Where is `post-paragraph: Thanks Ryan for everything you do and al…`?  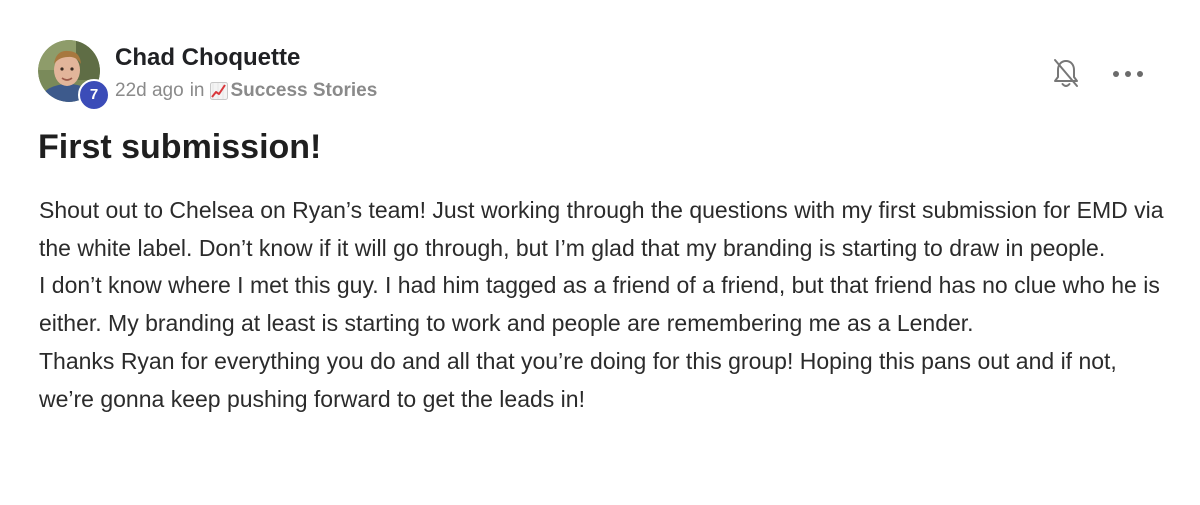 post-paragraph: Thanks Ryan for everything you do and al… is located at coordinates (578, 379).